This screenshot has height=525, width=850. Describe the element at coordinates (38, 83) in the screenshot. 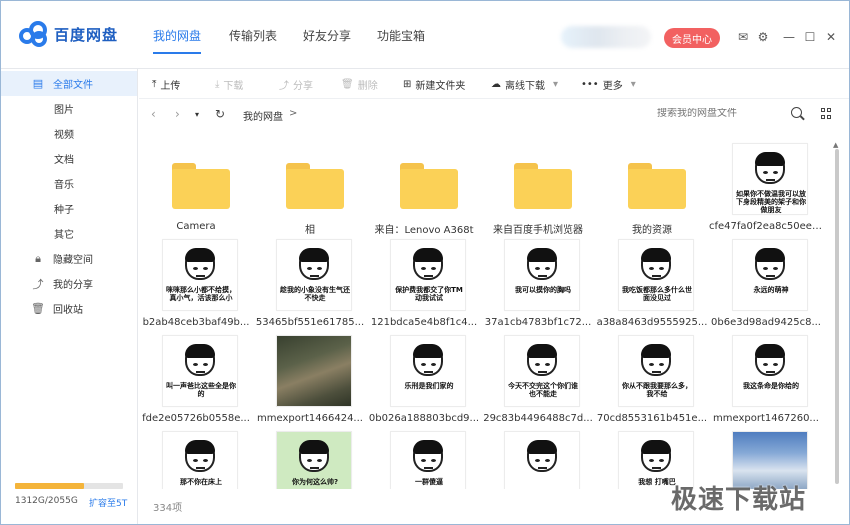

I see `file-icon: ▤` at that location.